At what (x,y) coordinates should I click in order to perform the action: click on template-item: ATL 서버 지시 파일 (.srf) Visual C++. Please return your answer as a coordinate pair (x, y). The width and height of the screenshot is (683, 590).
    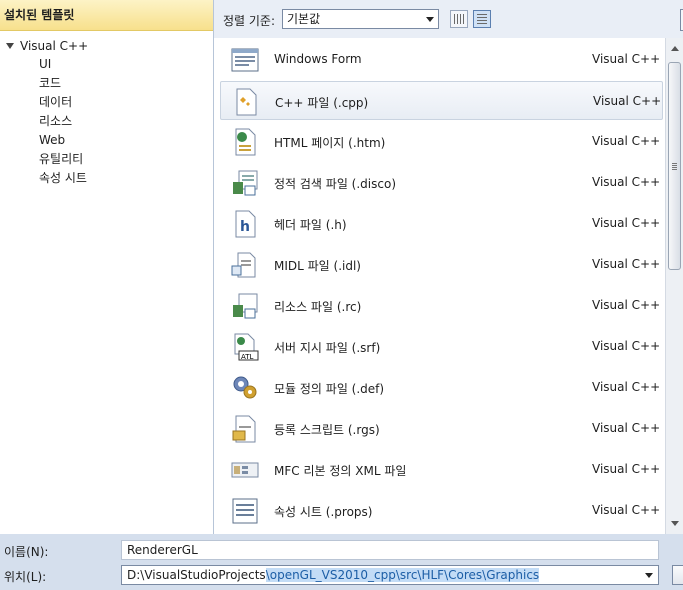
    Looking at the image, I should click on (441, 346).